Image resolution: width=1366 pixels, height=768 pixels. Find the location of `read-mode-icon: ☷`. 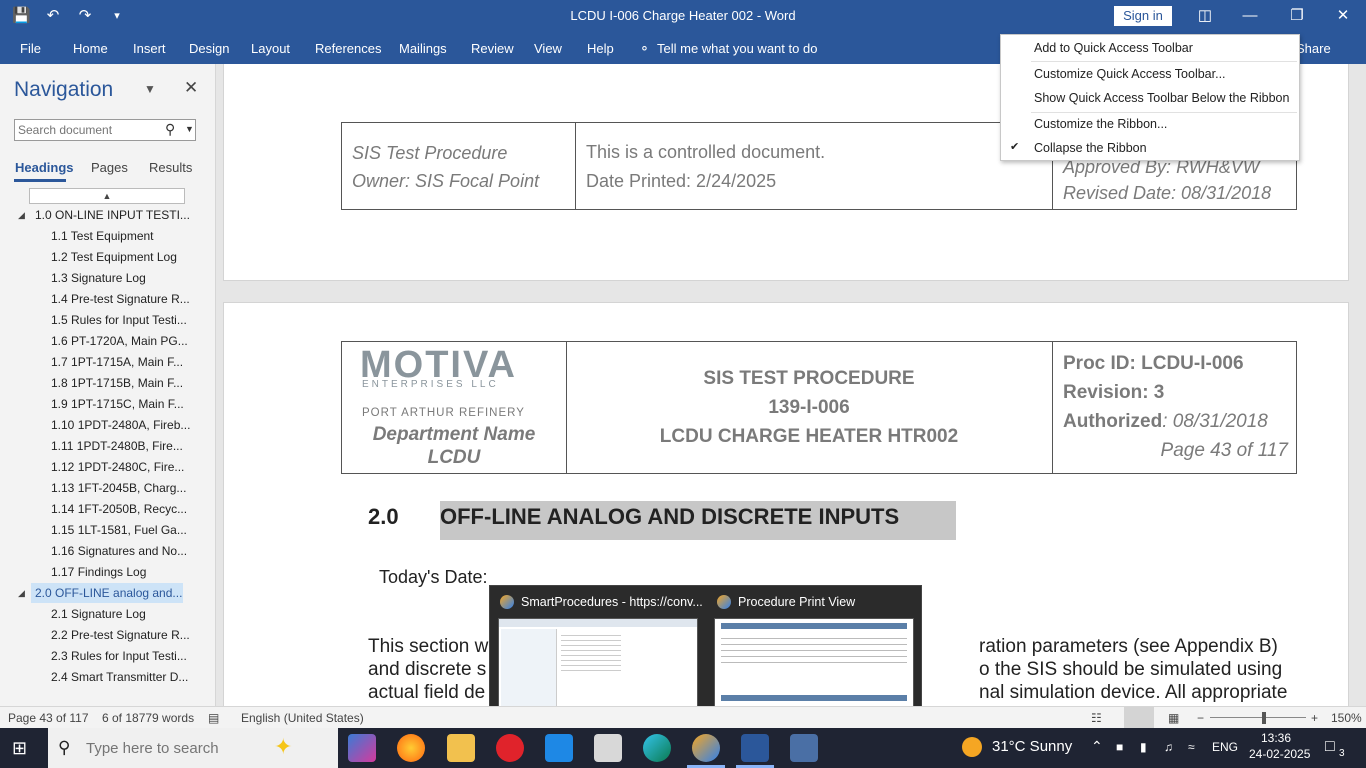

read-mode-icon: ☷ is located at coordinates (1096, 718).